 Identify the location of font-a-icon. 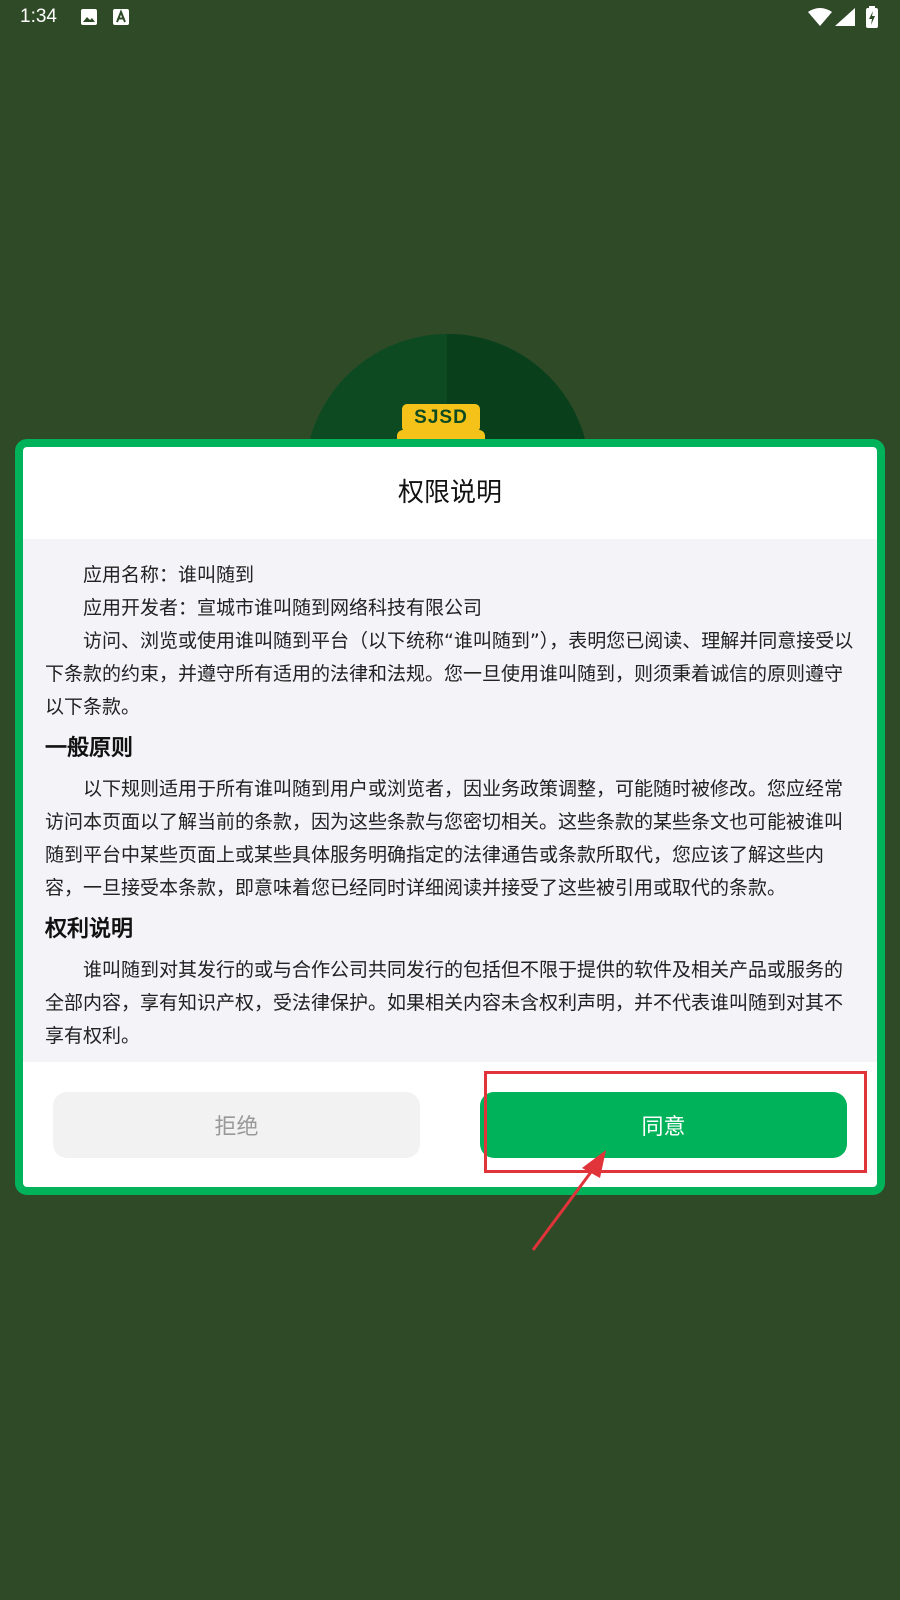
(121, 17).